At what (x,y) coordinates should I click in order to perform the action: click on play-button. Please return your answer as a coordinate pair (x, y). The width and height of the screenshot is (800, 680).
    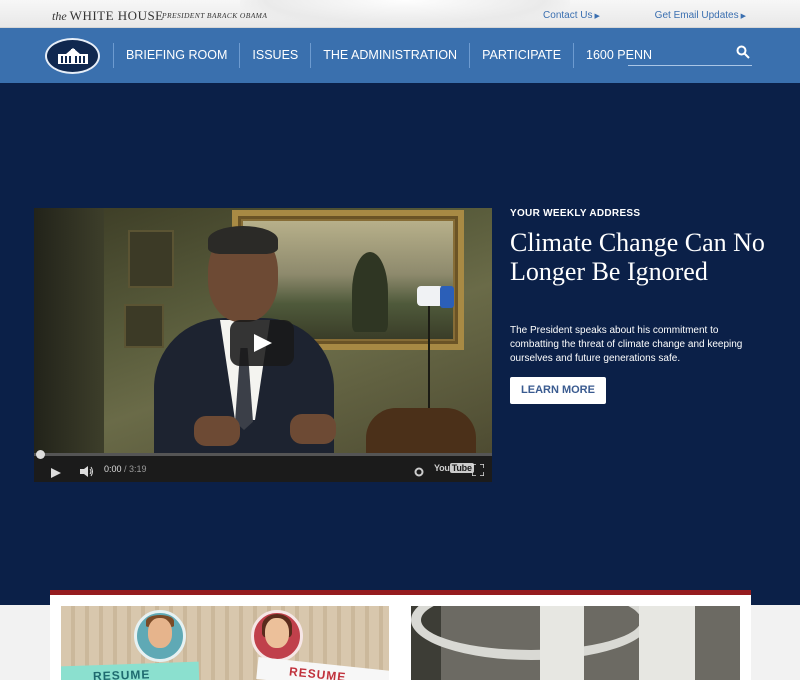
    Looking at the image, I should click on (262, 343).